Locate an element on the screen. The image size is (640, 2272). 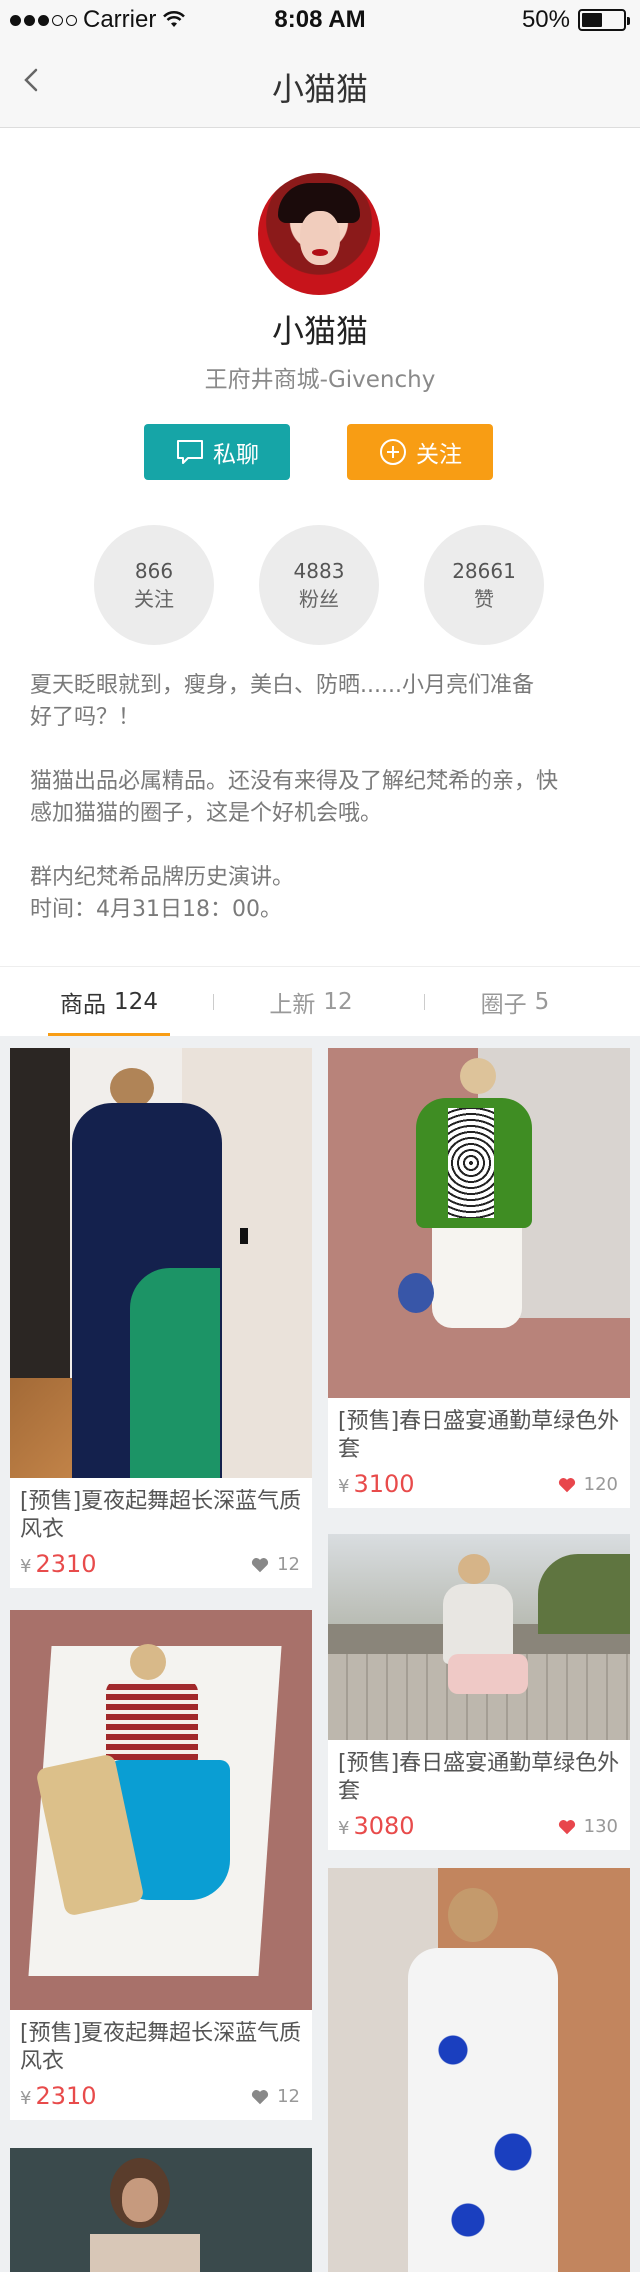
chat-bubble-icon is located at coordinates (190, 452).